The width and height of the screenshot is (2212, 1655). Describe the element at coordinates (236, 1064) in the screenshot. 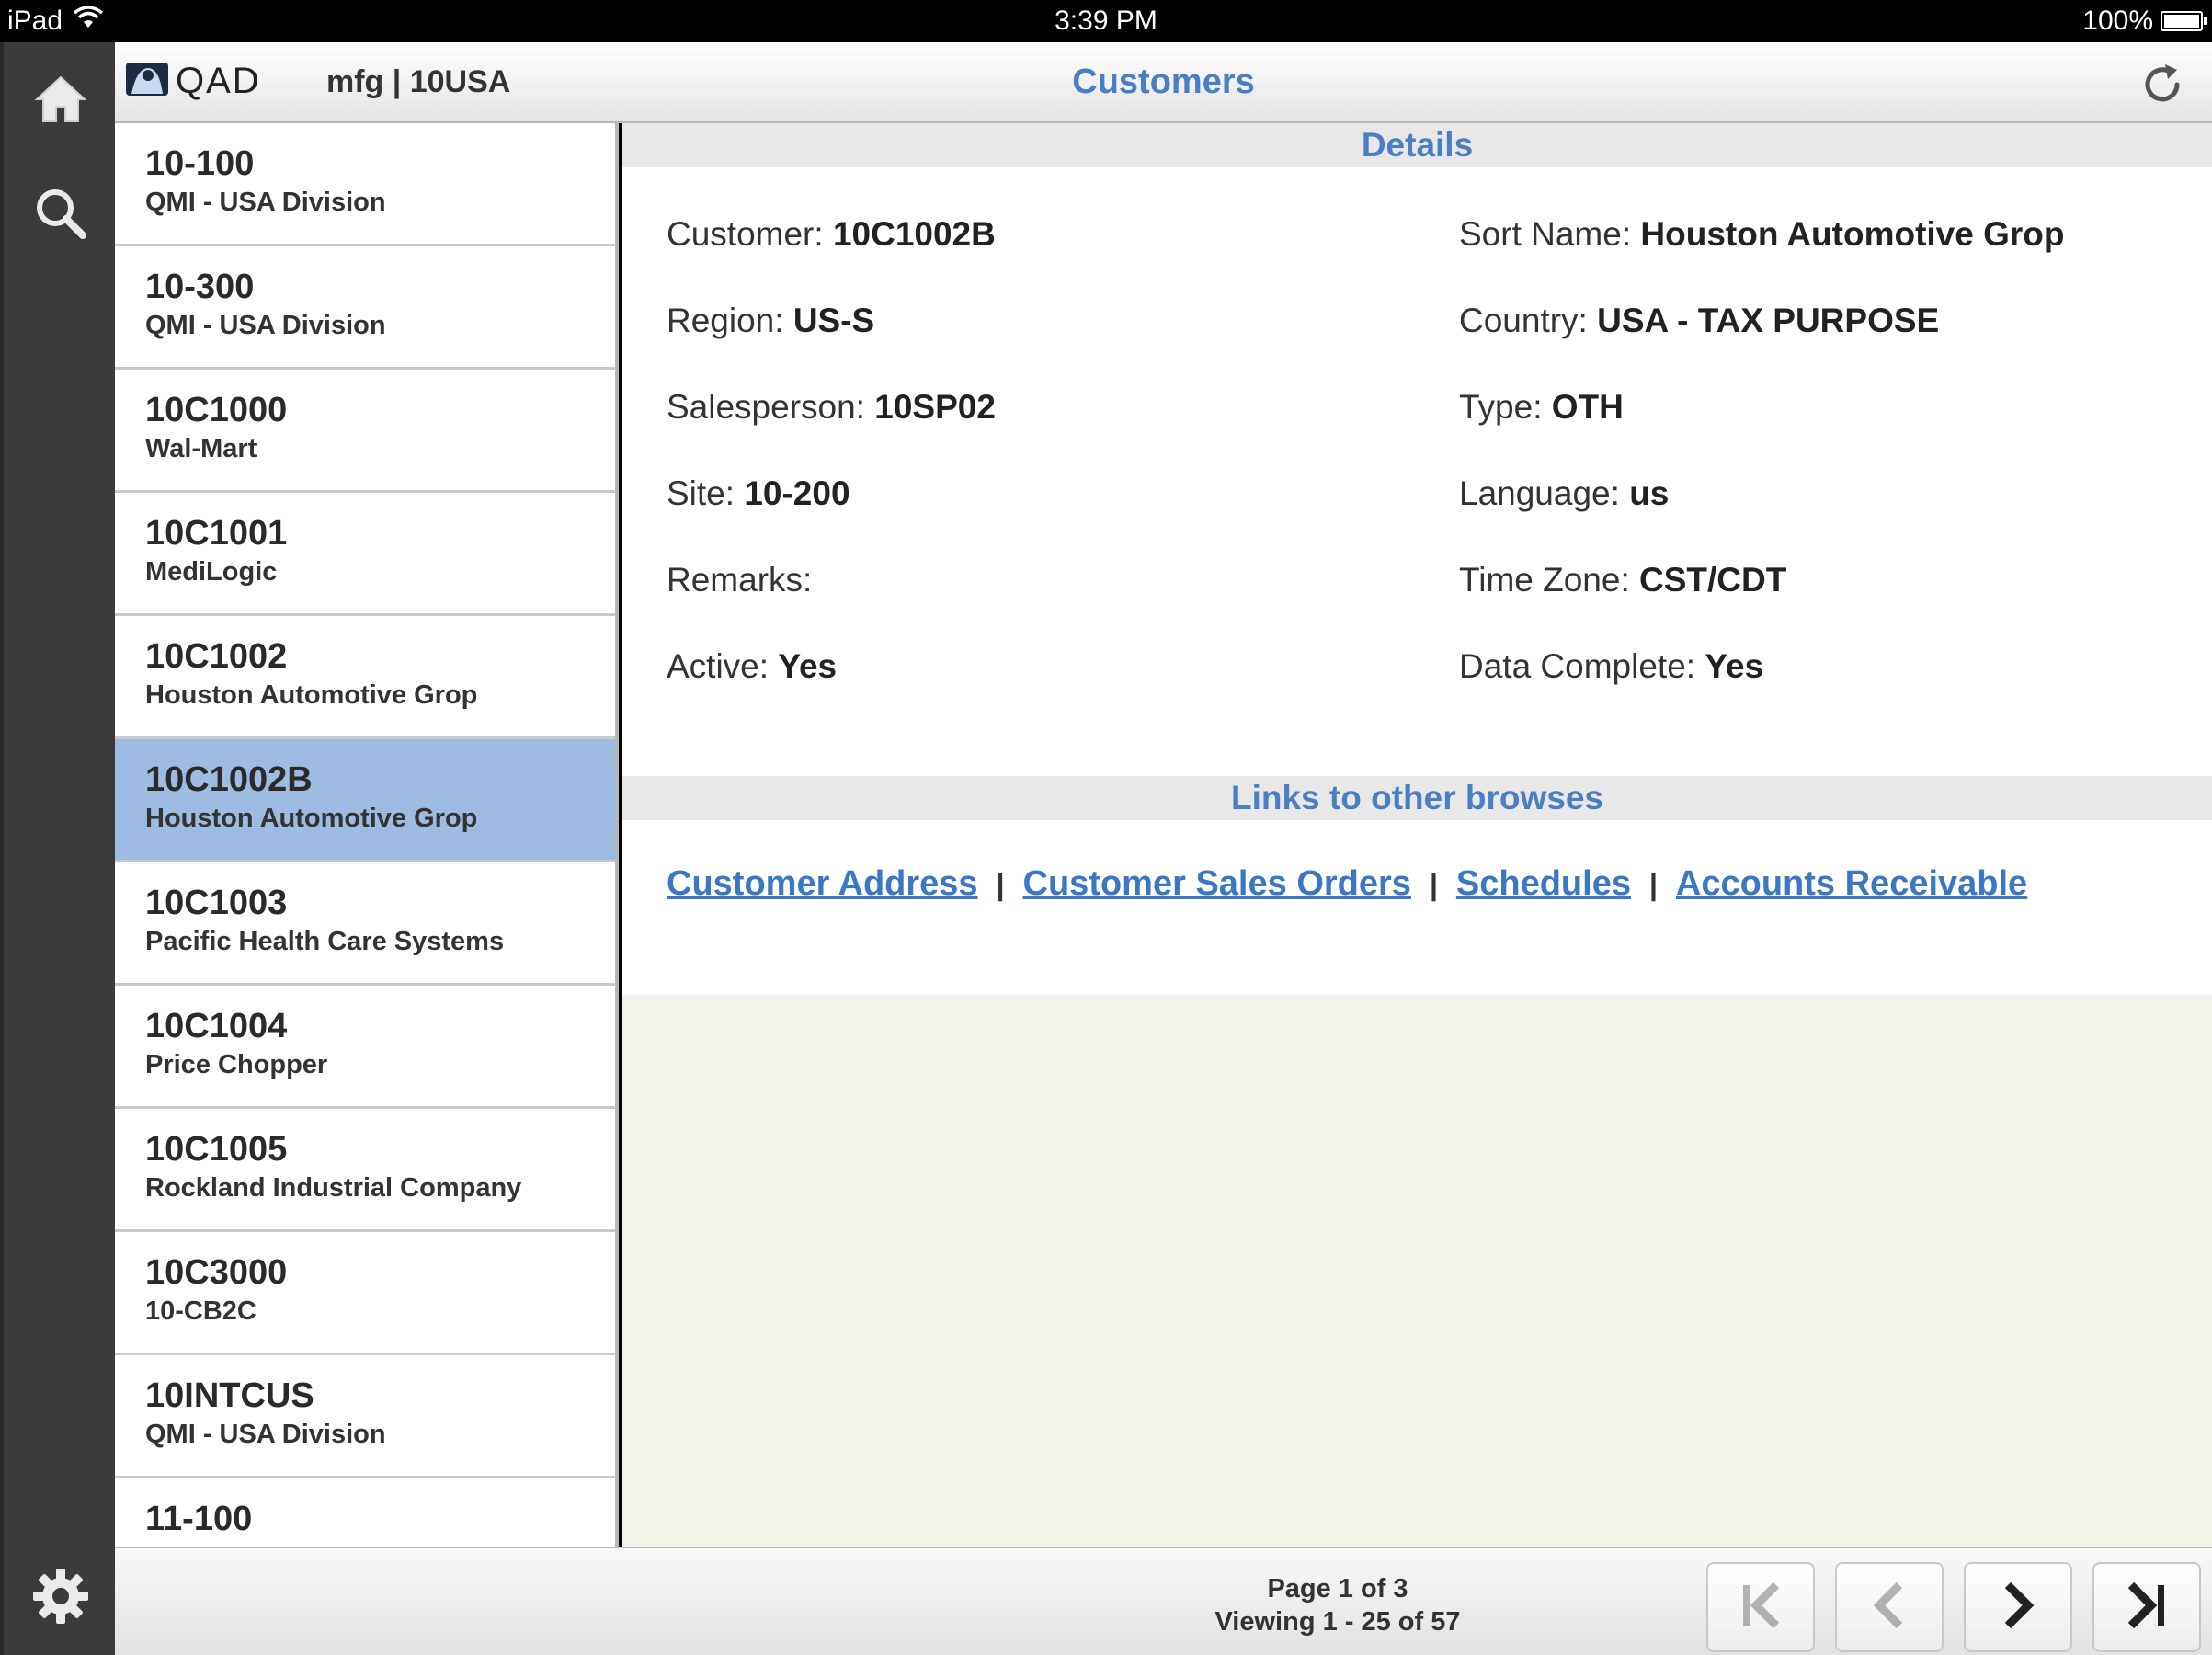

I see `customer-name: Price Chopper` at that location.